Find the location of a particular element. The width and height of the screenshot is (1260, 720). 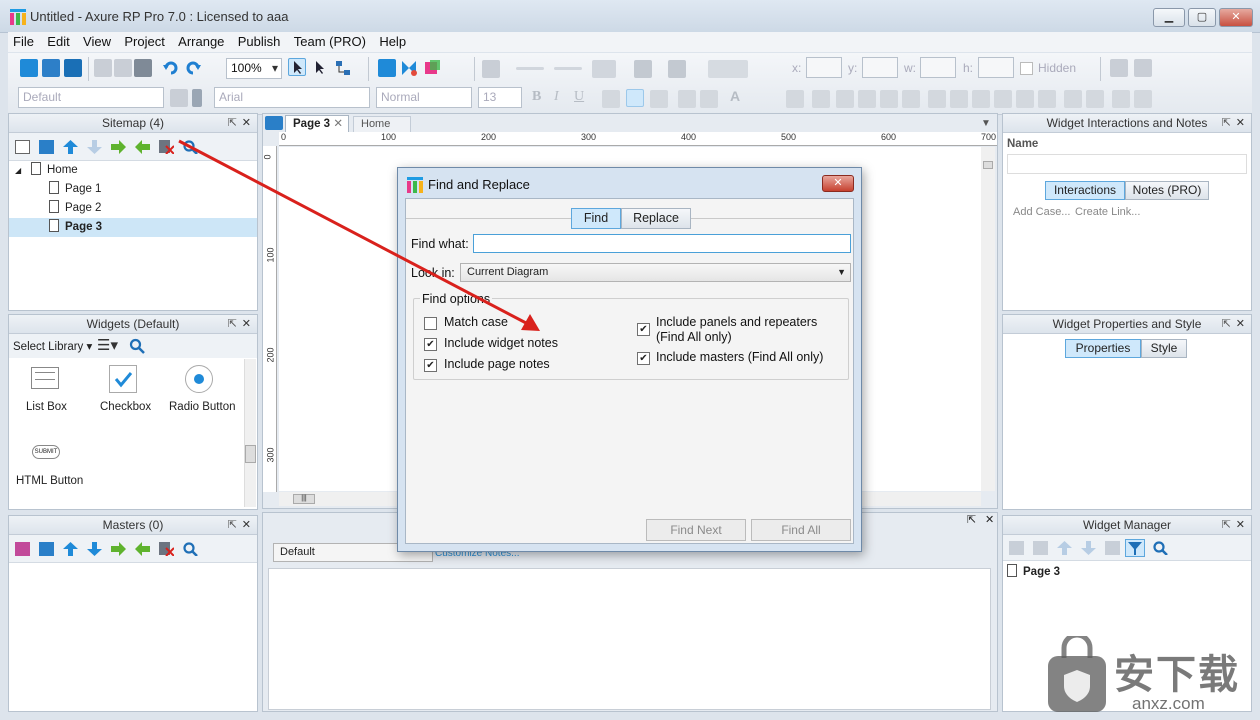

match-case-checkbox is located at coordinates (430, 323).